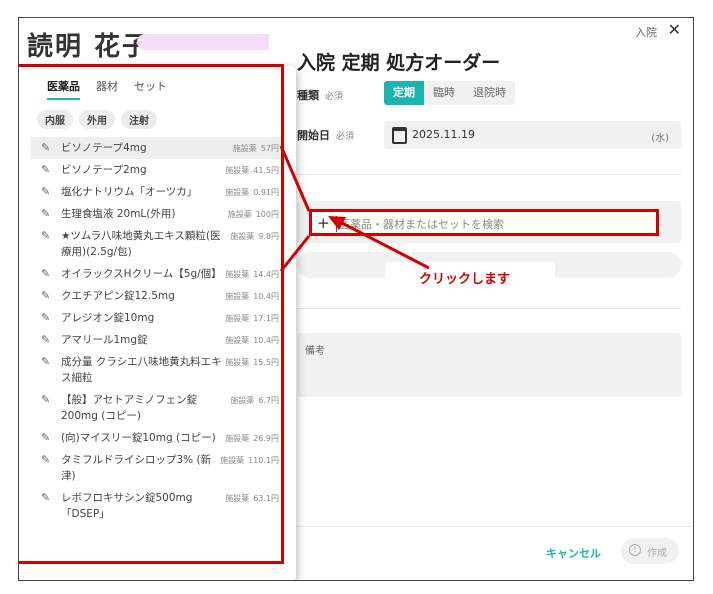 Image resolution: width=713 pixels, height=594 pixels. I want to click on start-date-label: 開始日 必須, so click(326, 135).